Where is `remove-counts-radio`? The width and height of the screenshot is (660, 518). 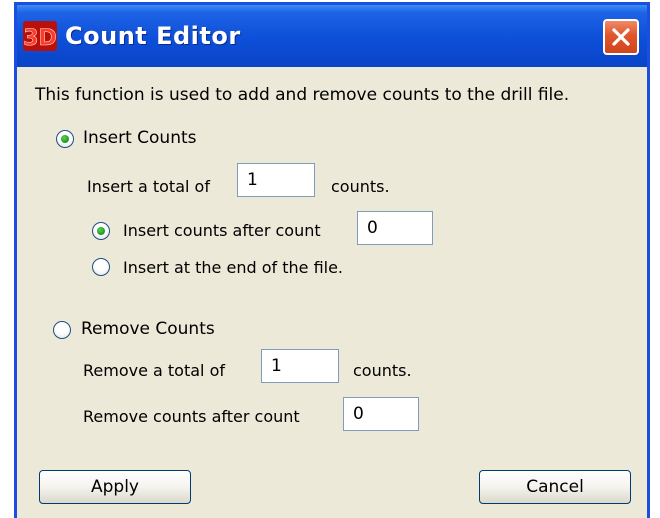
remove-counts-radio is located at coordinates (62, 330).